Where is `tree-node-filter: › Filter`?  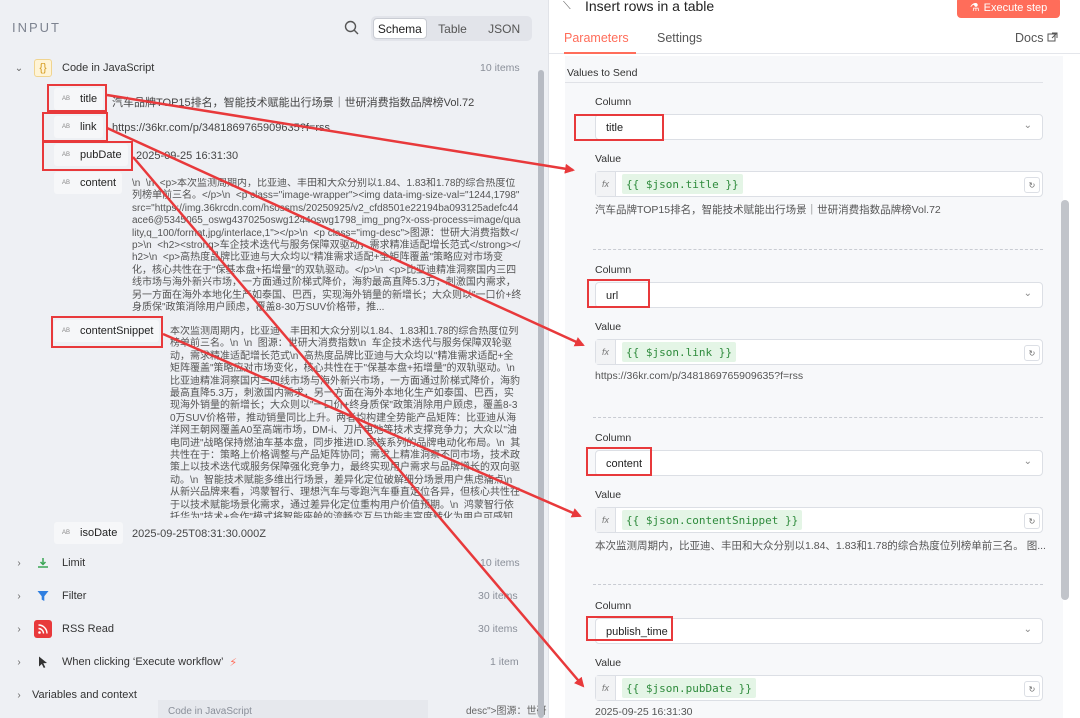 tree-node-filter: › Filter is located at coordinates (49, 596).